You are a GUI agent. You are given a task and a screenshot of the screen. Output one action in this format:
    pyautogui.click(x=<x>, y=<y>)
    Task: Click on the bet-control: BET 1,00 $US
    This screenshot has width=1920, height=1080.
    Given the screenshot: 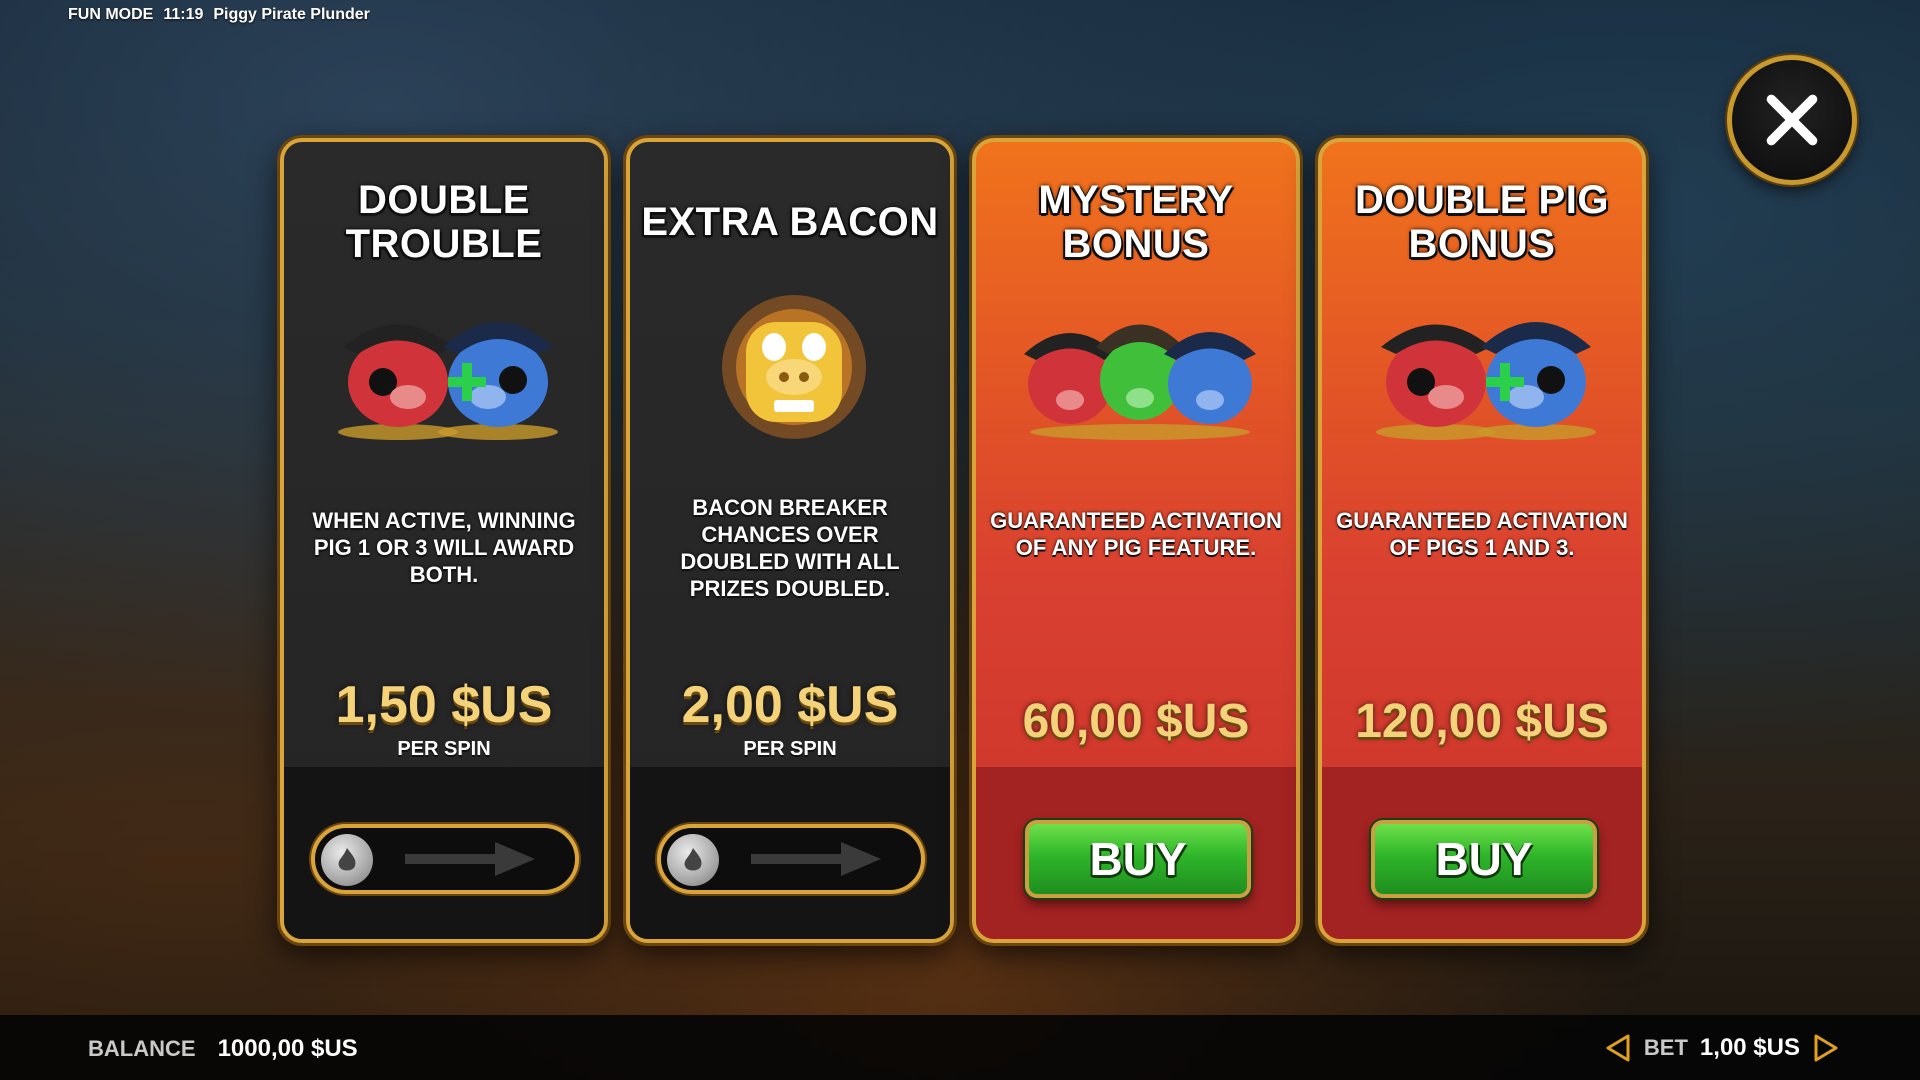 What is the action you would take?
    pyautogui.click(x=1722, y=1048)
    